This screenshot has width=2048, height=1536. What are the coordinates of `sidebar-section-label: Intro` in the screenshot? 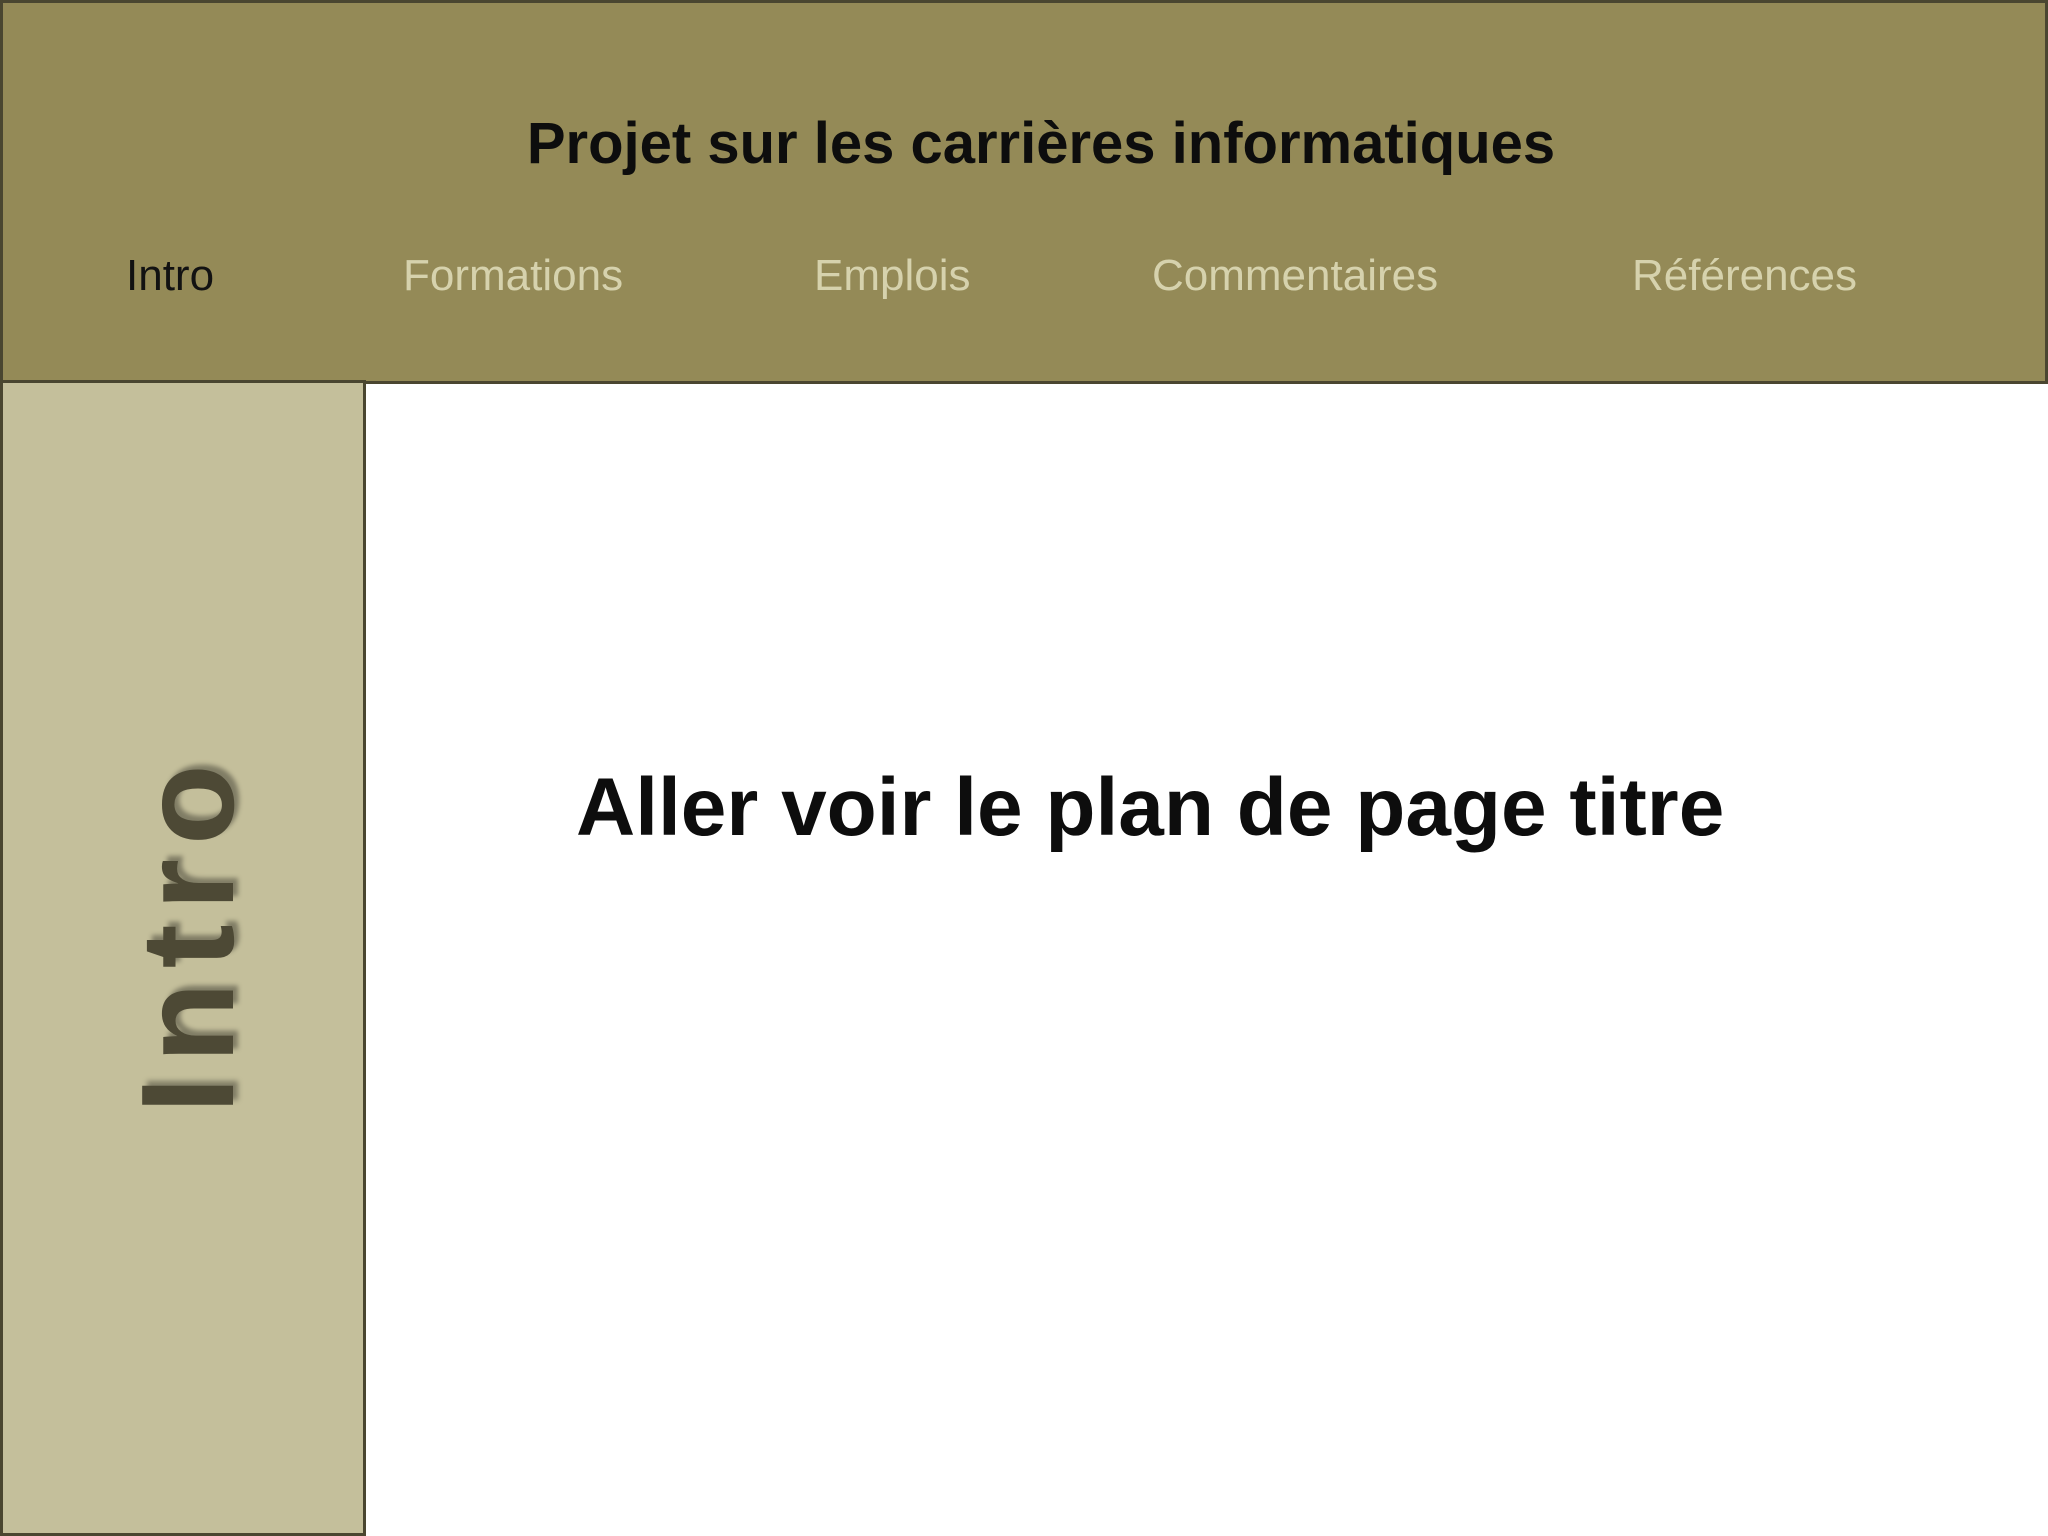 It's located at (187, 932).